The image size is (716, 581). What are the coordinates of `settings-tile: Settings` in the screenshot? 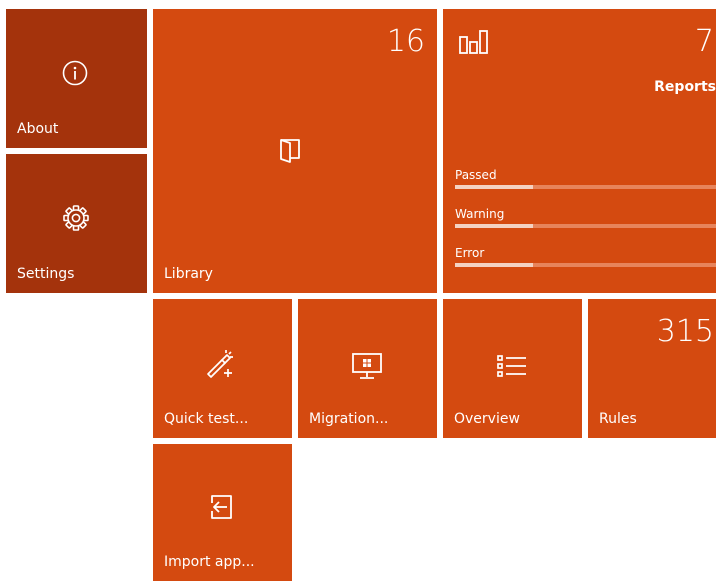 It's located at (76, 223).